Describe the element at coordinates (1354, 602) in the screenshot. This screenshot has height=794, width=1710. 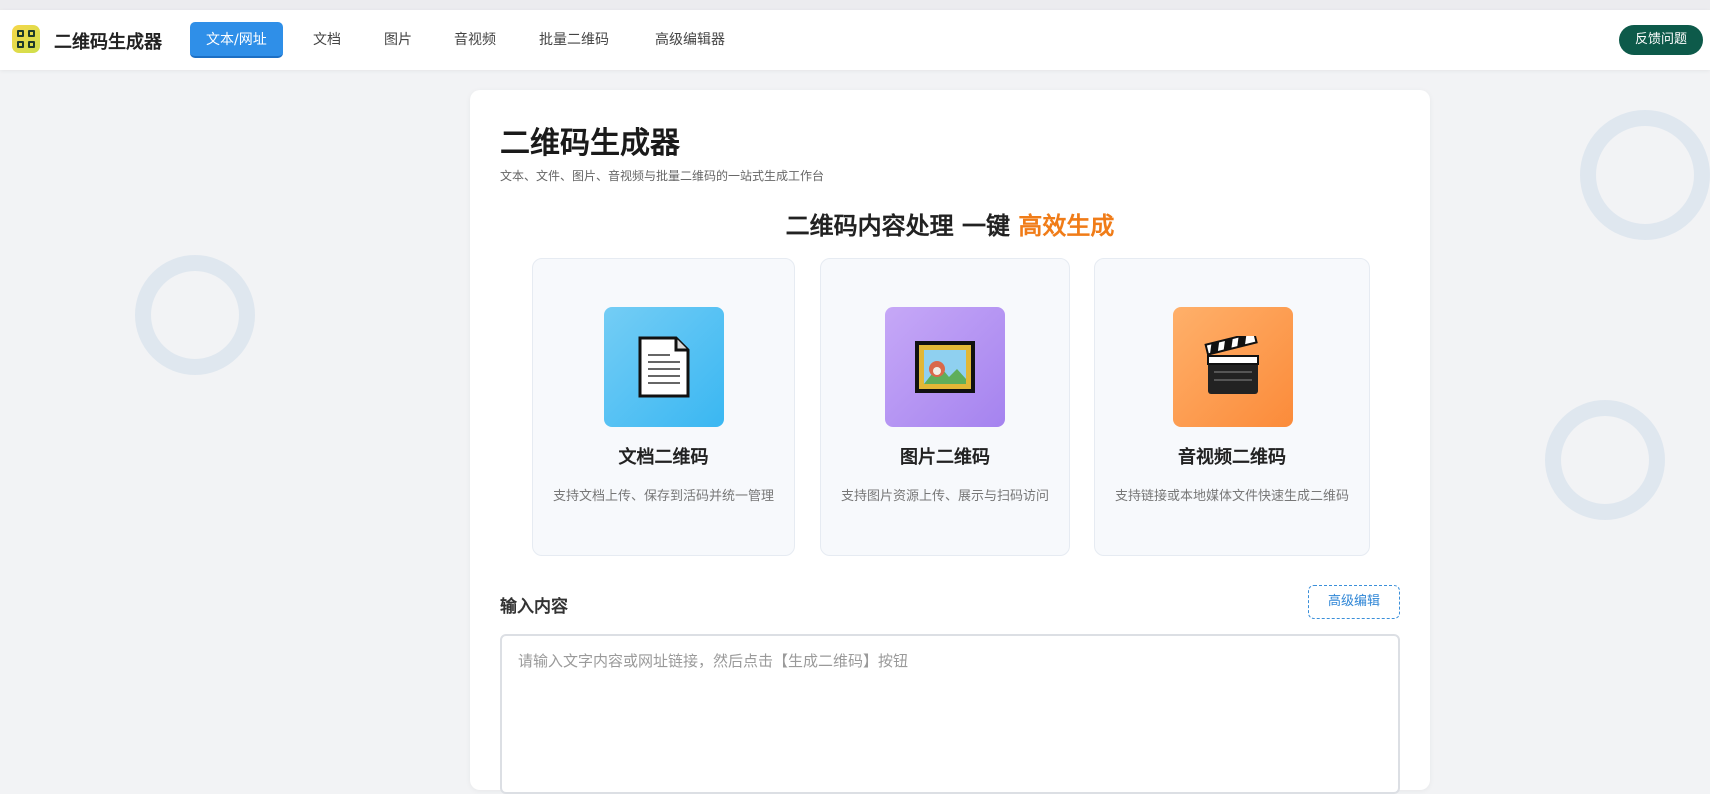
I see `advanced-edit-button: 高级编辑` at that location.